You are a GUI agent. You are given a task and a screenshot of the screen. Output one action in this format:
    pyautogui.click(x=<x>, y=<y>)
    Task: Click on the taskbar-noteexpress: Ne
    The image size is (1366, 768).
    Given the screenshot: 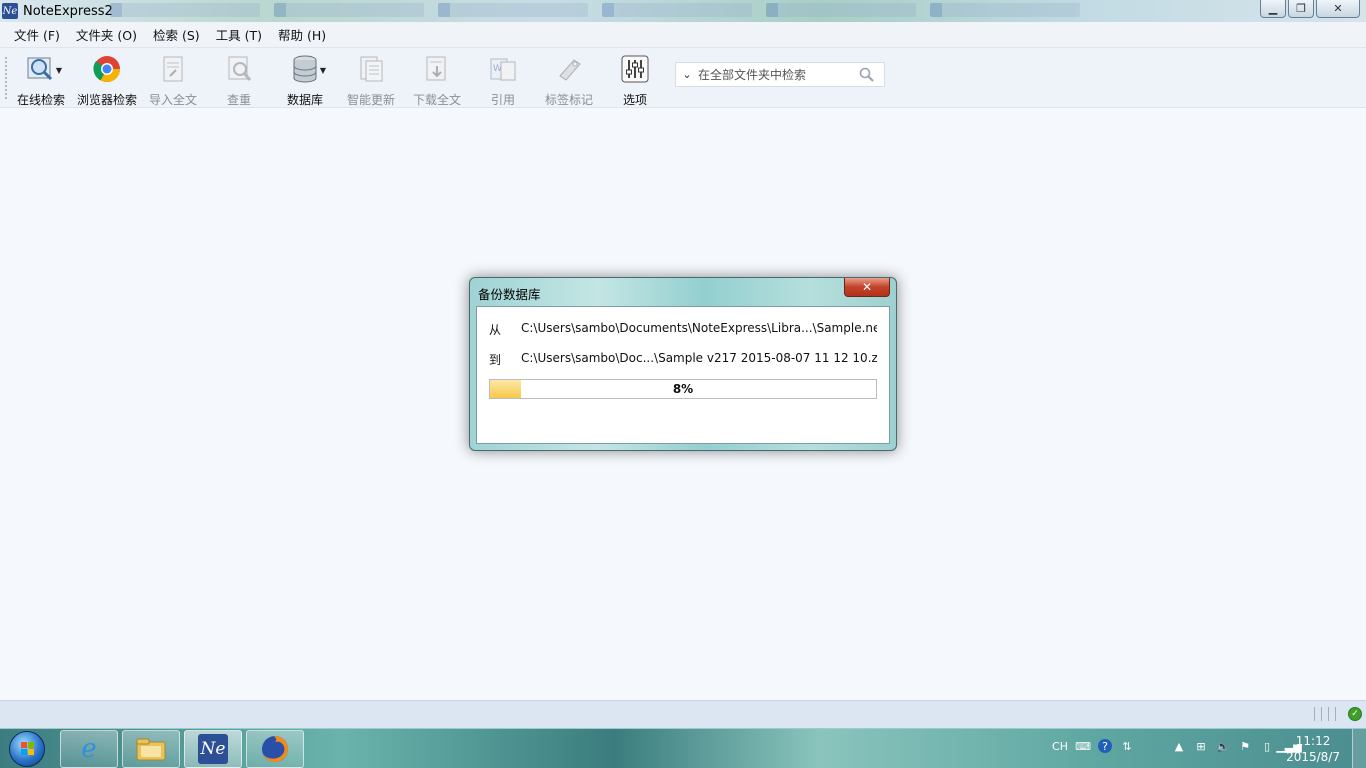 What is the action you would take?
    pyautogui.click(x=213, y=749)
    